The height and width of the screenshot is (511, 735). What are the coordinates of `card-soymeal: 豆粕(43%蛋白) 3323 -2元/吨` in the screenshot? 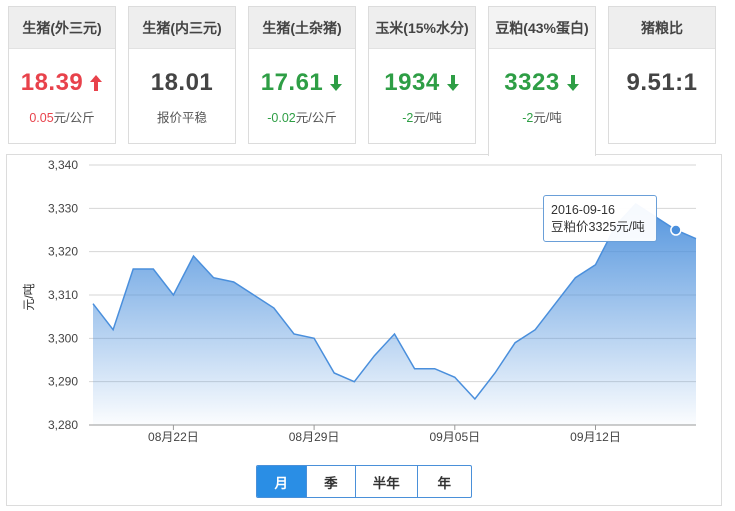 It's located at (542, 81).